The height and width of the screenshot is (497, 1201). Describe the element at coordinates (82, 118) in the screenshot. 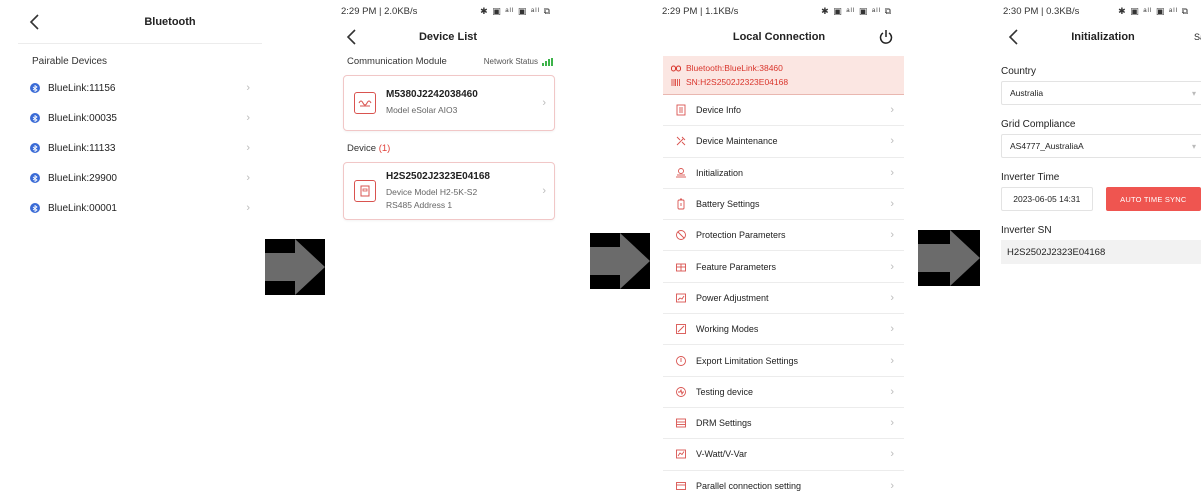

I see `bluetooth-device-name: BlueLink:00035` at that location.